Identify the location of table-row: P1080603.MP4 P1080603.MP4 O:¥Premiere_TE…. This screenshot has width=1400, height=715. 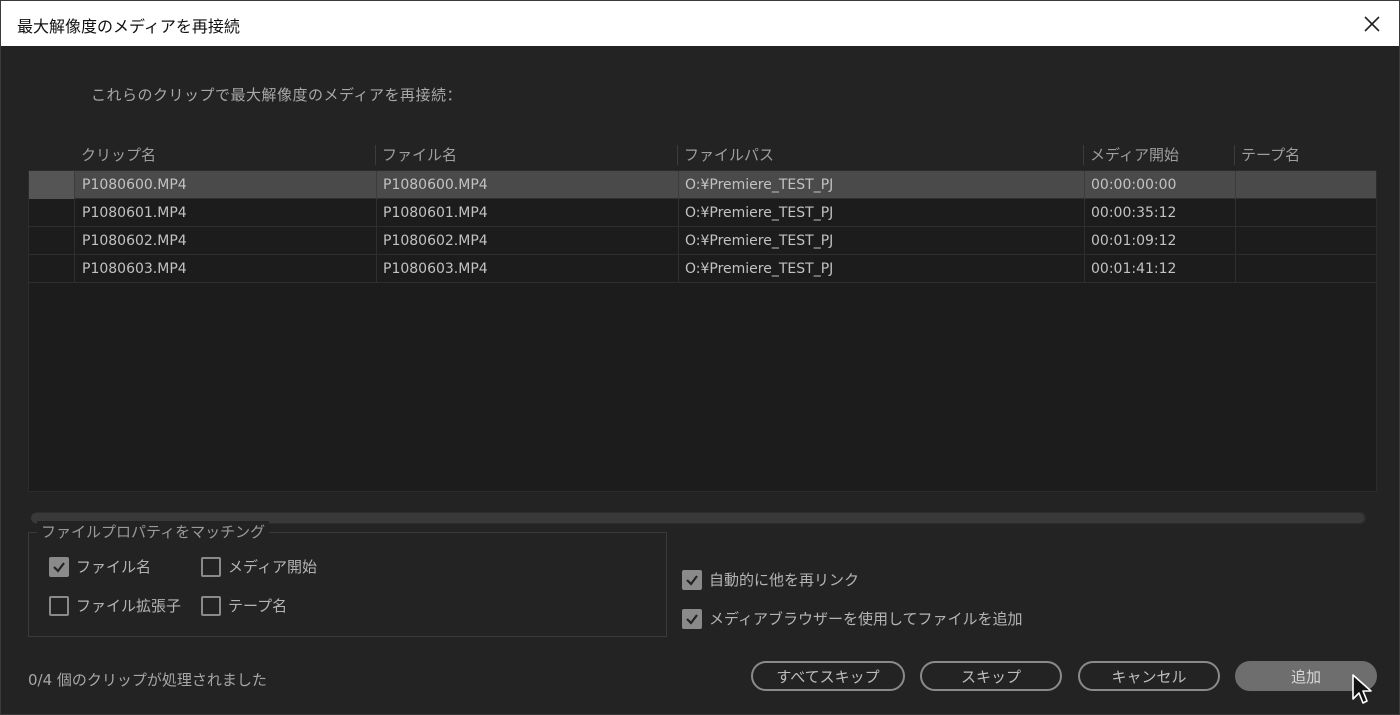
(702, 269).